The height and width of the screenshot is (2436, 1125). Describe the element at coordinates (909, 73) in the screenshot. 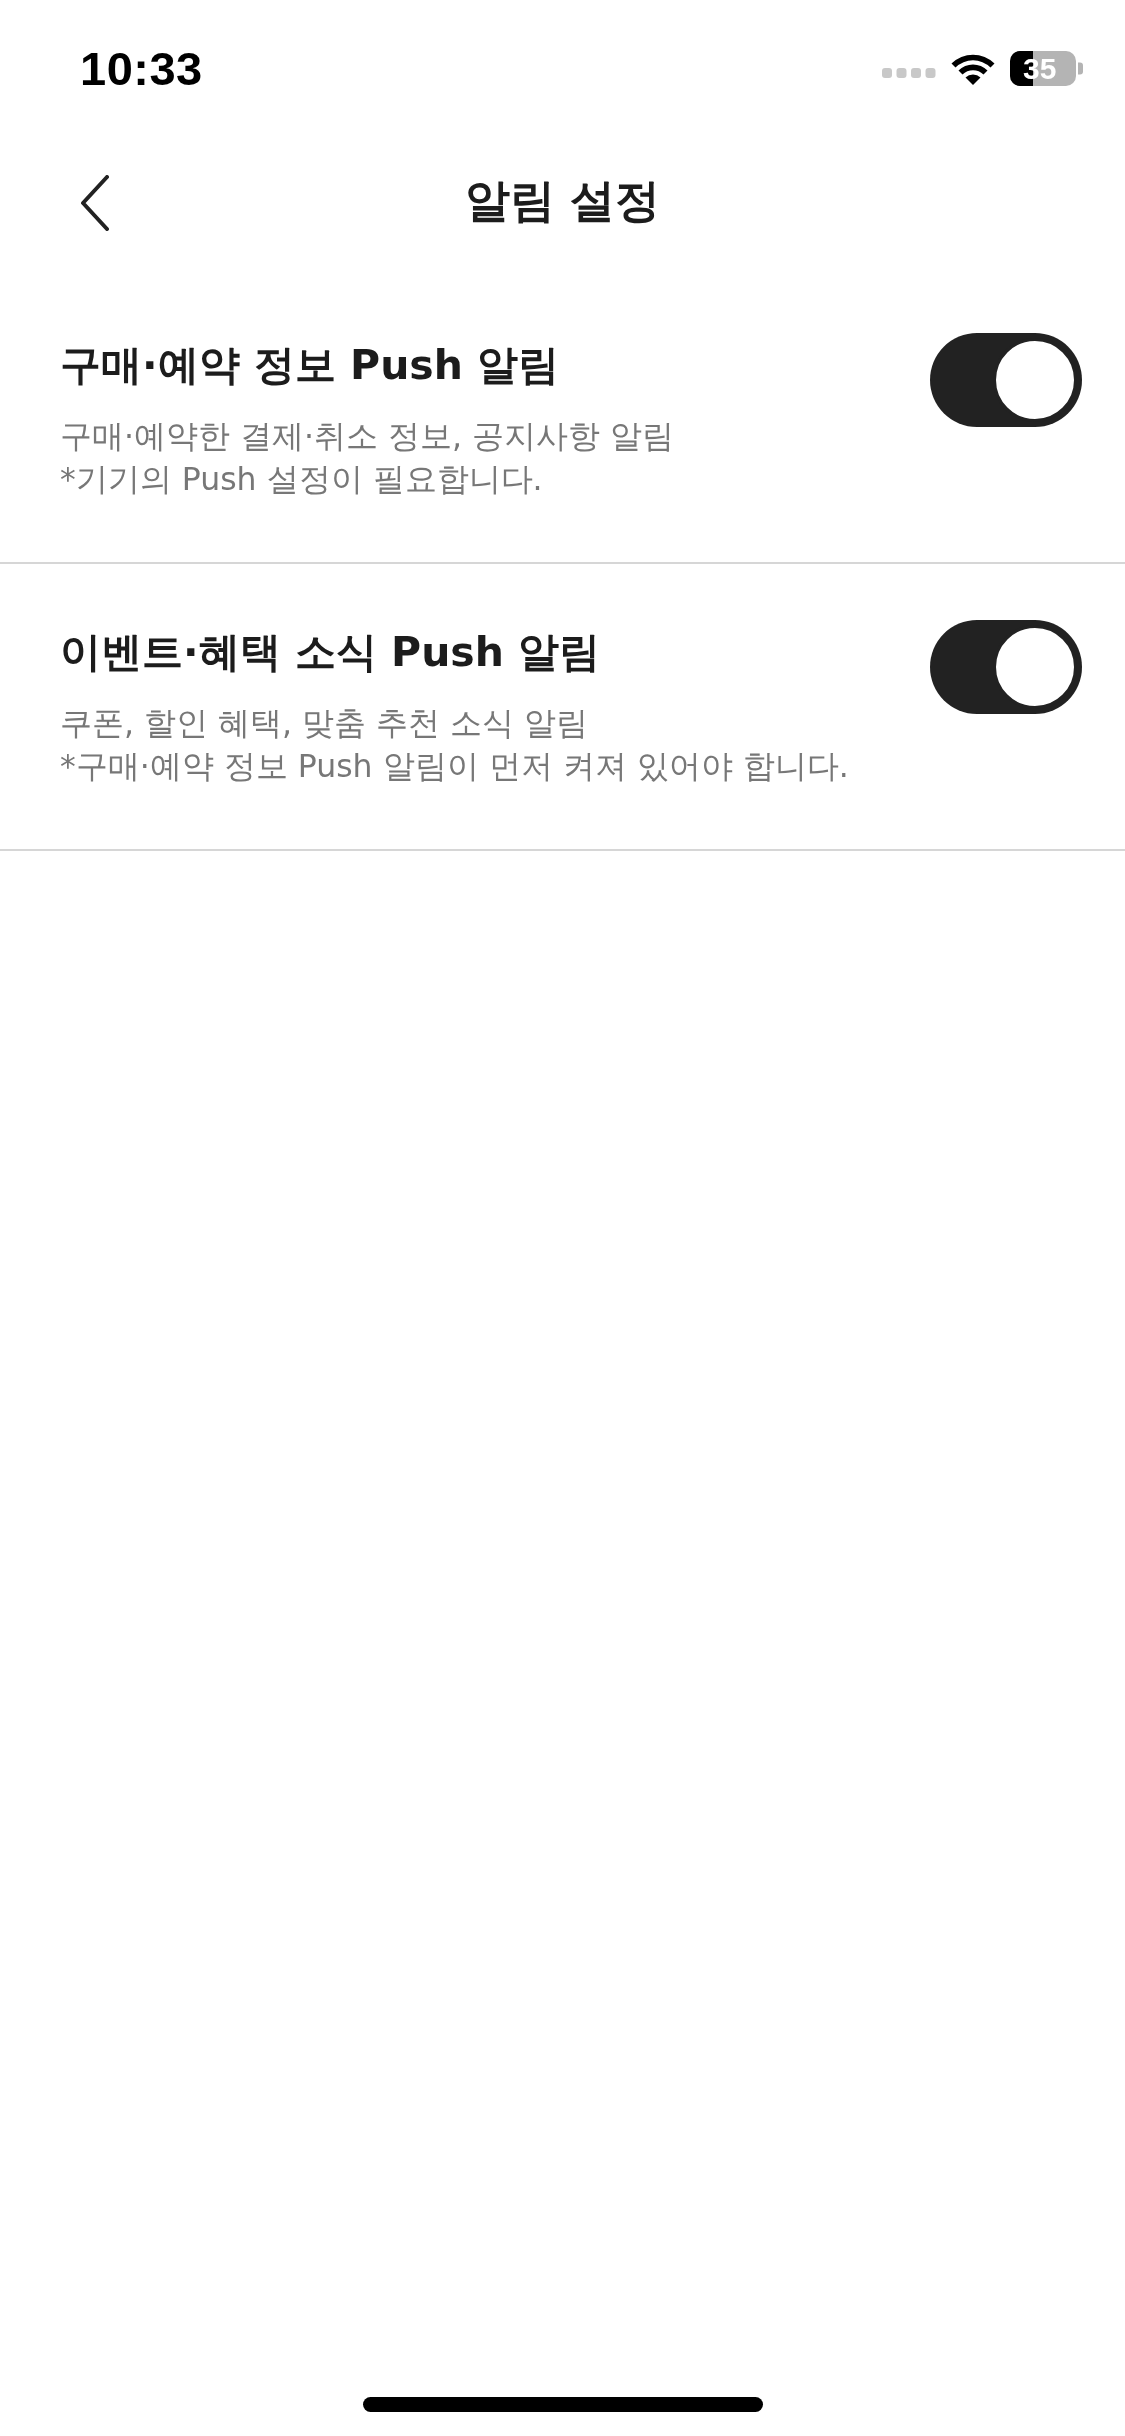

I see `signal-icon` at that location.